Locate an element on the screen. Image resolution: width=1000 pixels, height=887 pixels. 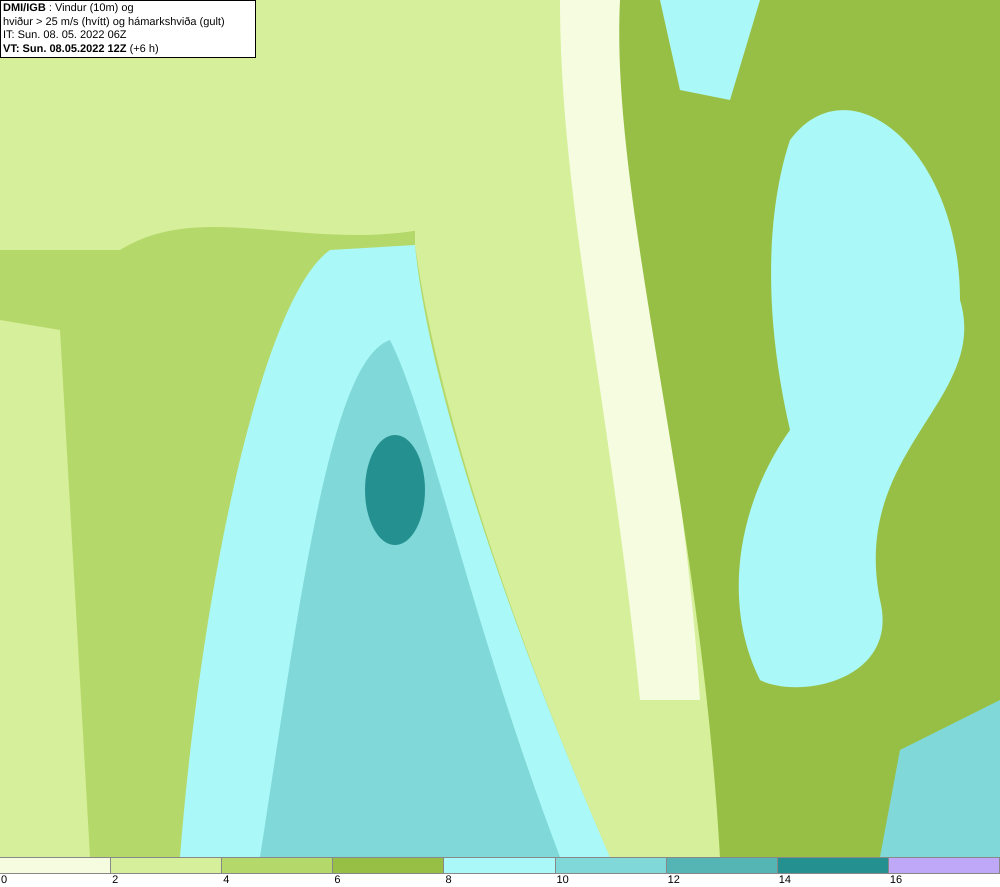
legend-label: 10 is located at coordinates (562, 880).